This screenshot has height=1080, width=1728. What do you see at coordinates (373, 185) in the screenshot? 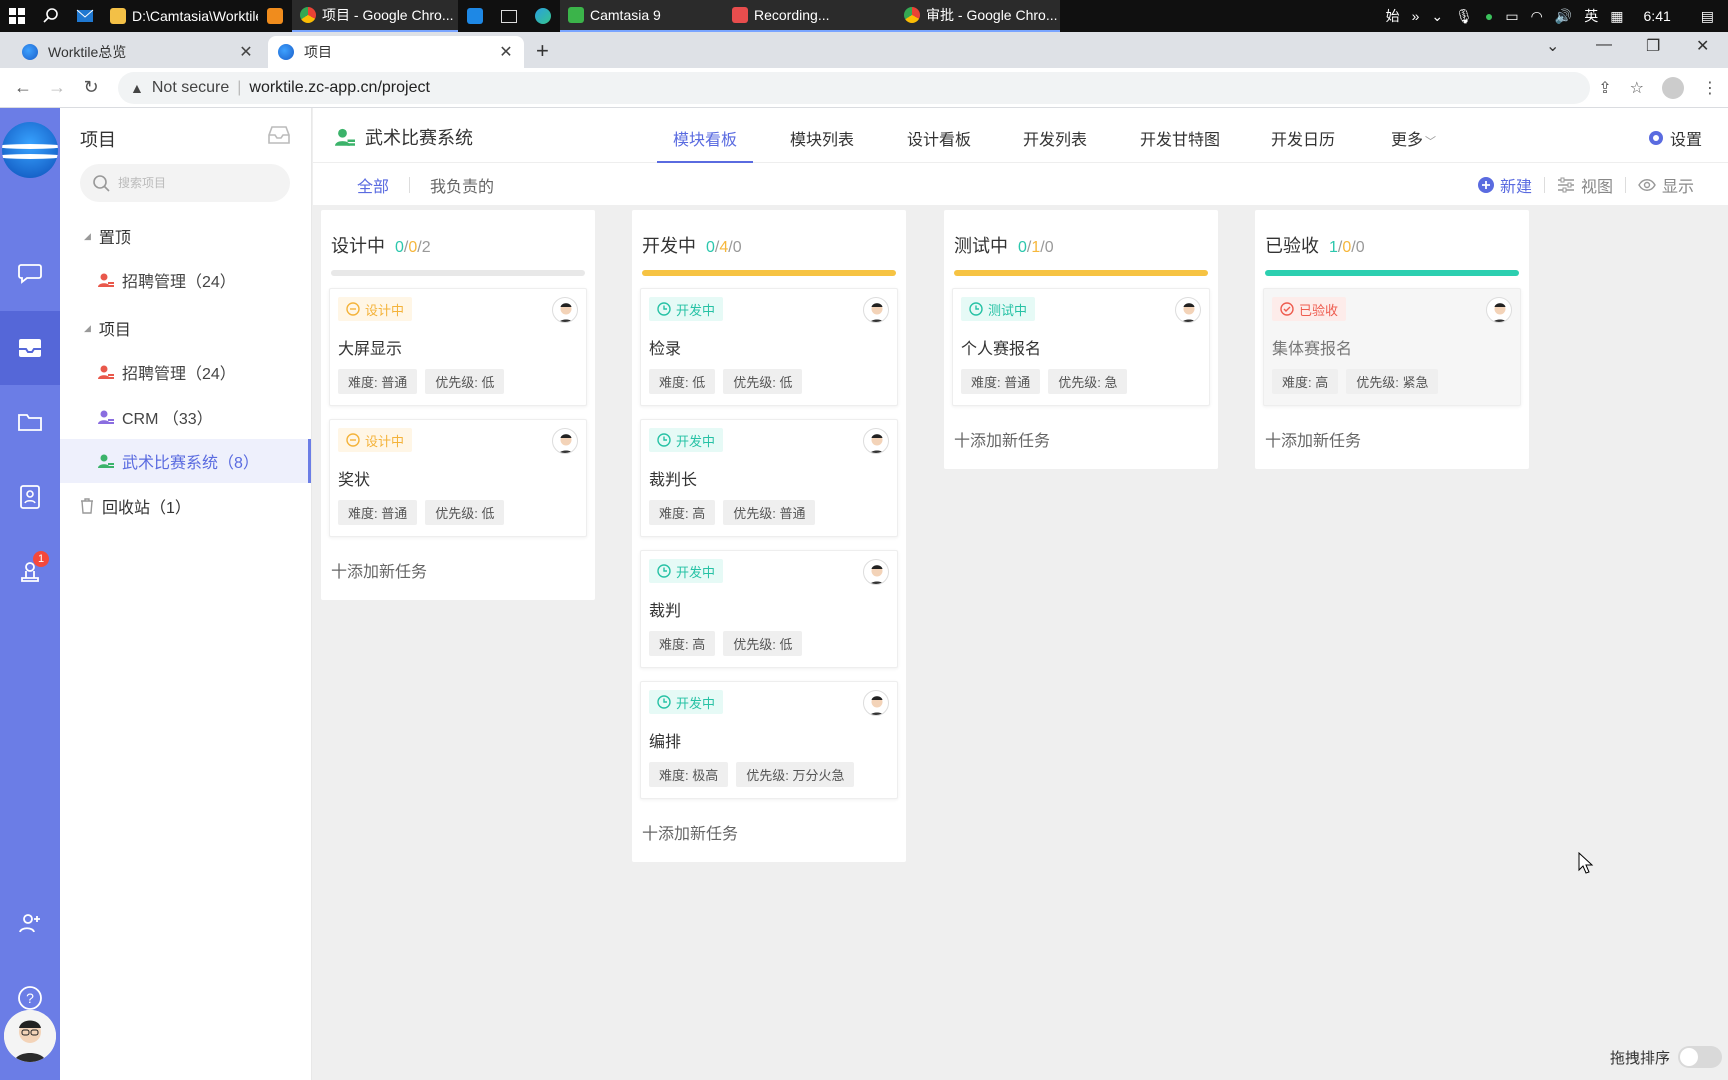
I see `filter-all: 全部` at bounding box center [373, 185].